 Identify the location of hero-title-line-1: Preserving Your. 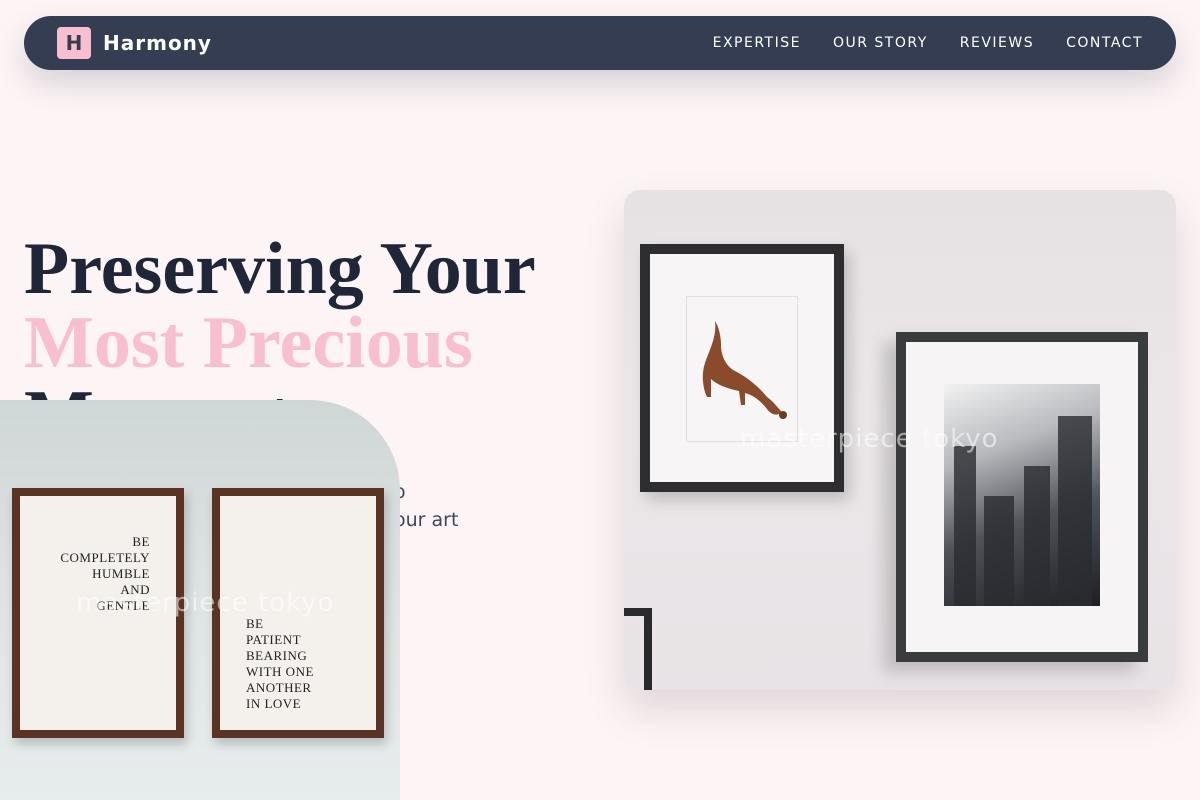
(280, 269).